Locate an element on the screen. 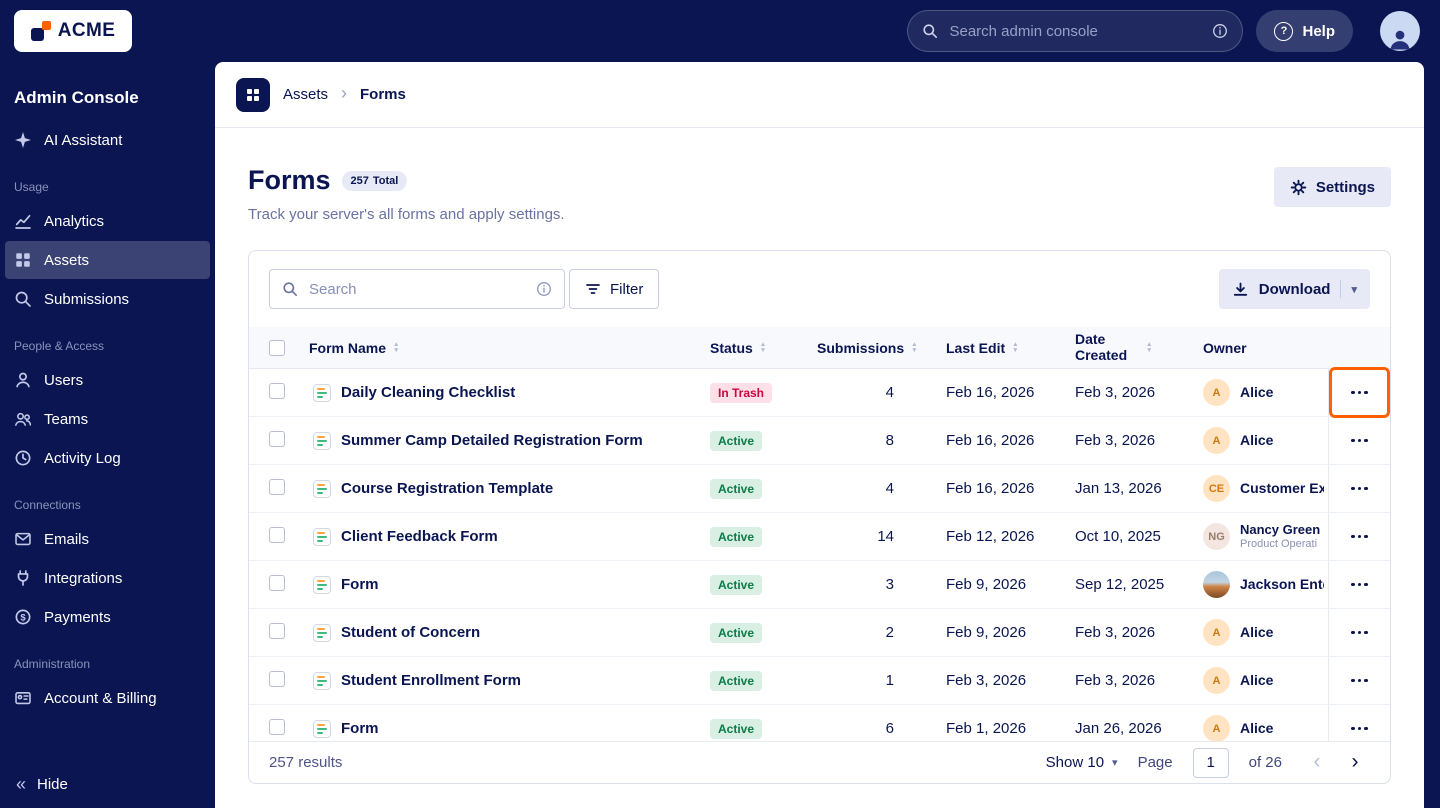 This screenshot has width=1440, height=808. admin-search-input is located at coordinates (1075, 31).